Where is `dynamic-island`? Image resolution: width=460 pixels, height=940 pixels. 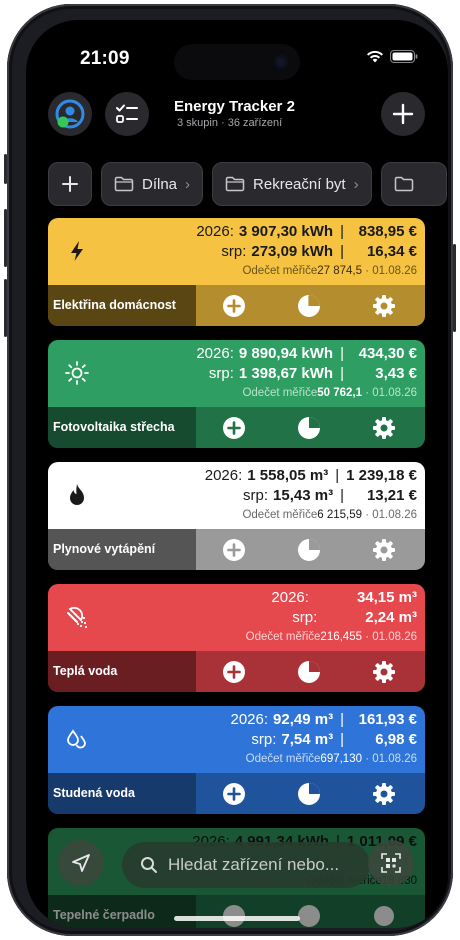
dynamic-island is located at coordinates (237, 62).